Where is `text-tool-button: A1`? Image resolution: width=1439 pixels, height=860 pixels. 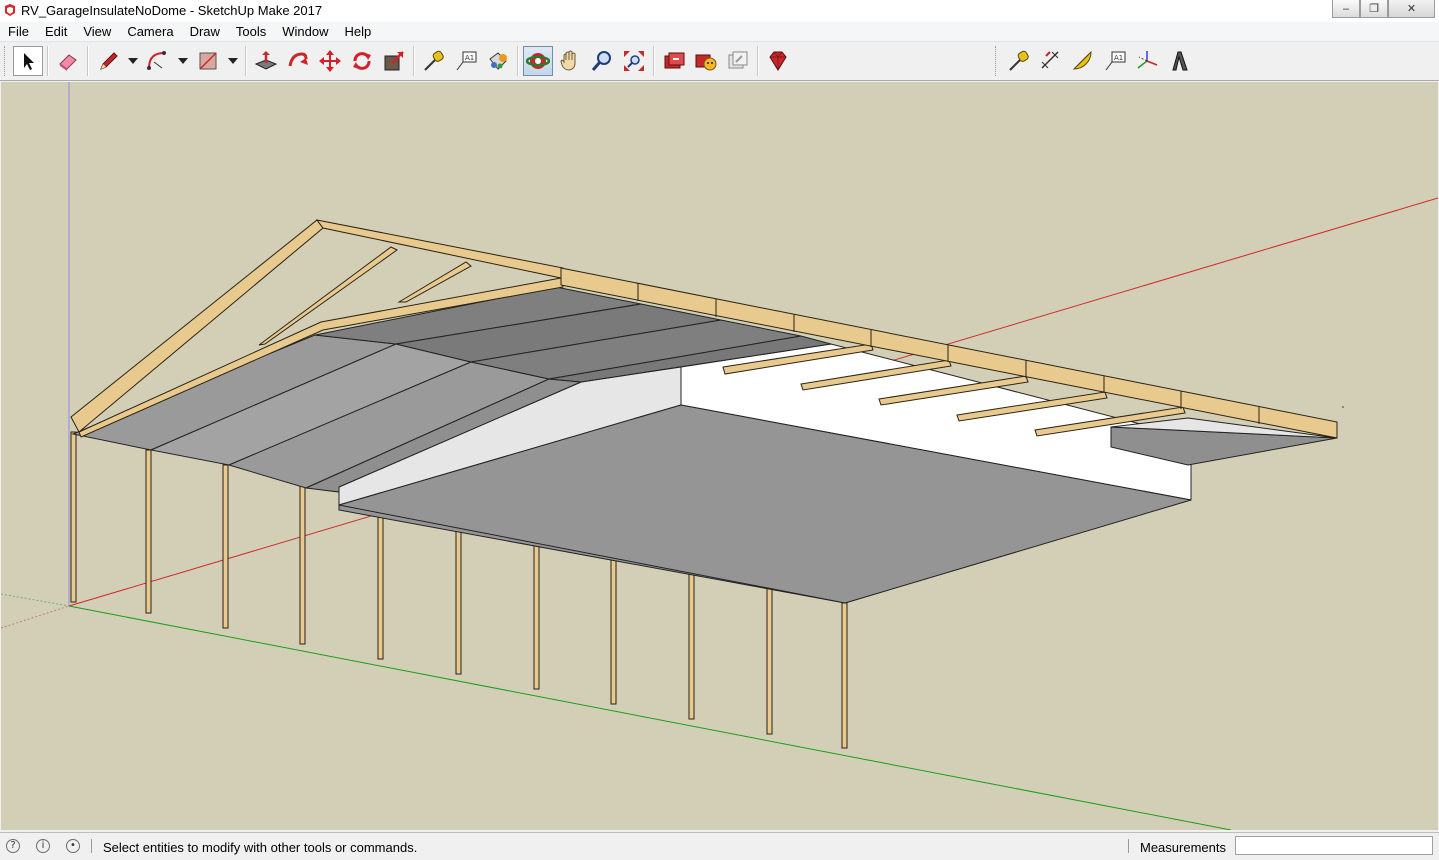
text-tool-button: A1 is located at coordinates (466, 61).